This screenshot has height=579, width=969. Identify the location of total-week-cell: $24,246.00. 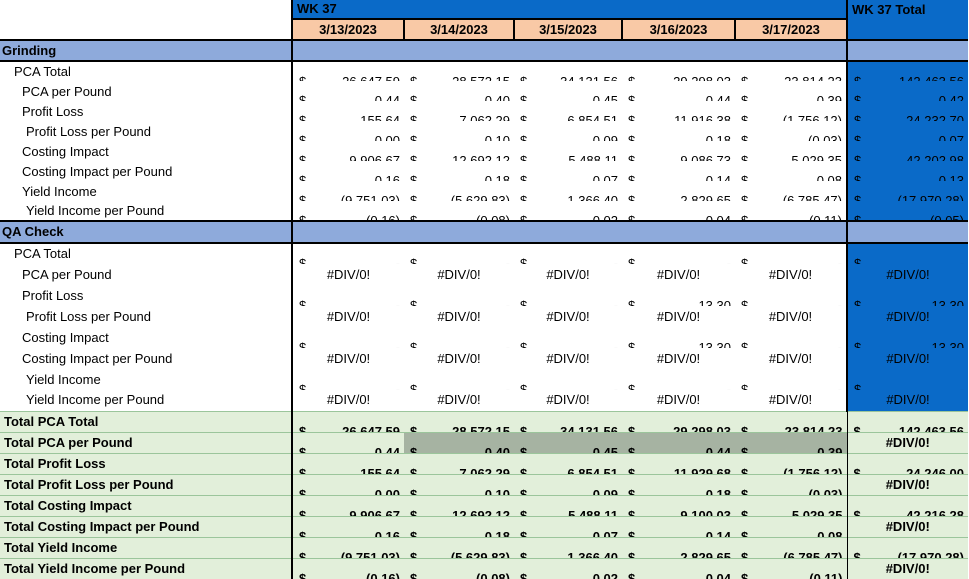
(907, 463).